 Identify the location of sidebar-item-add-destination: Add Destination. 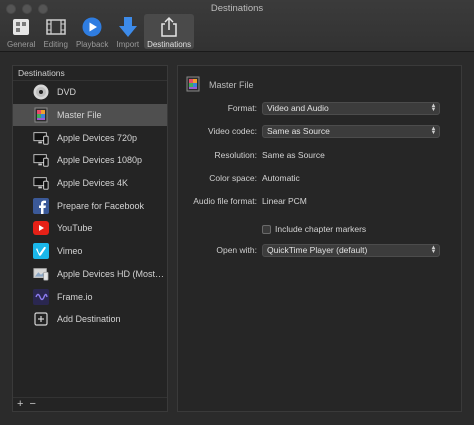
(90, 319).